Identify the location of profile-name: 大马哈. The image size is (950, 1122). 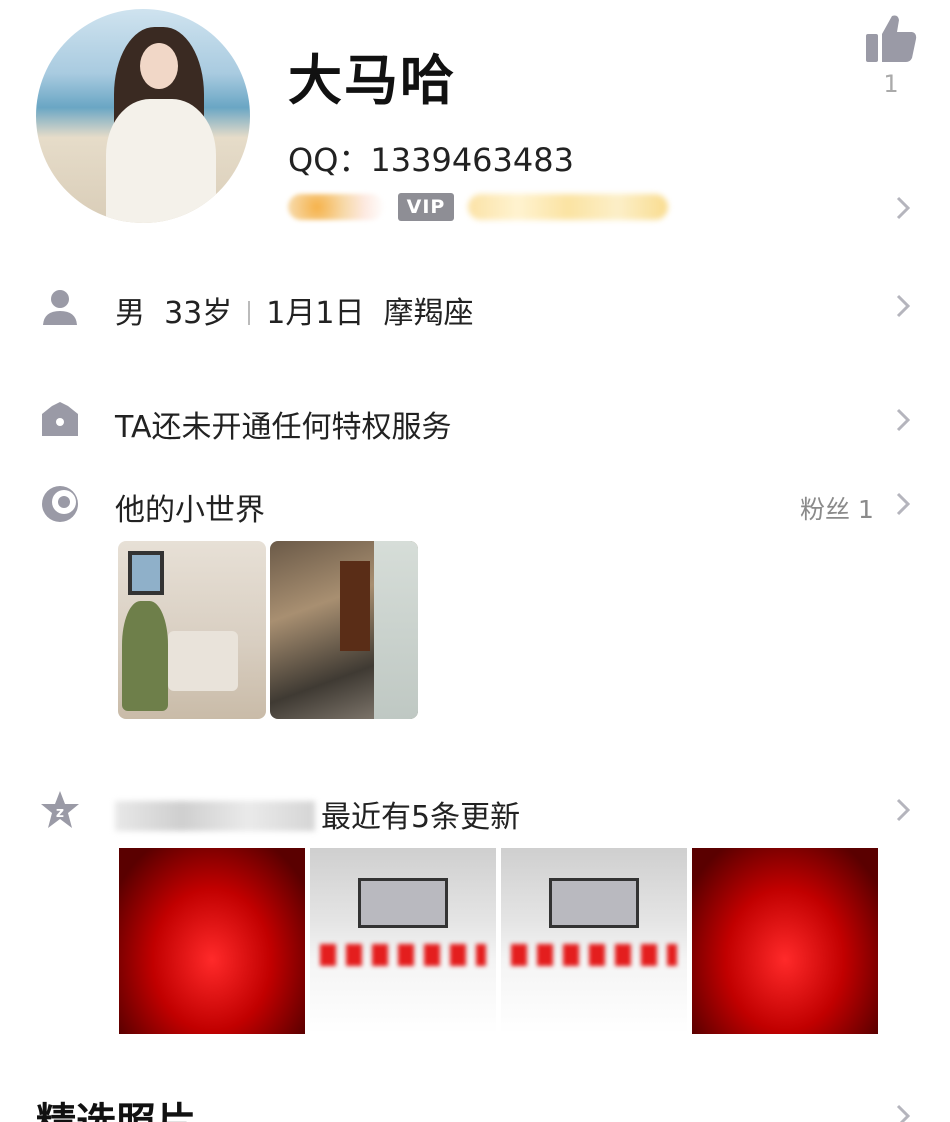
(372, 80).